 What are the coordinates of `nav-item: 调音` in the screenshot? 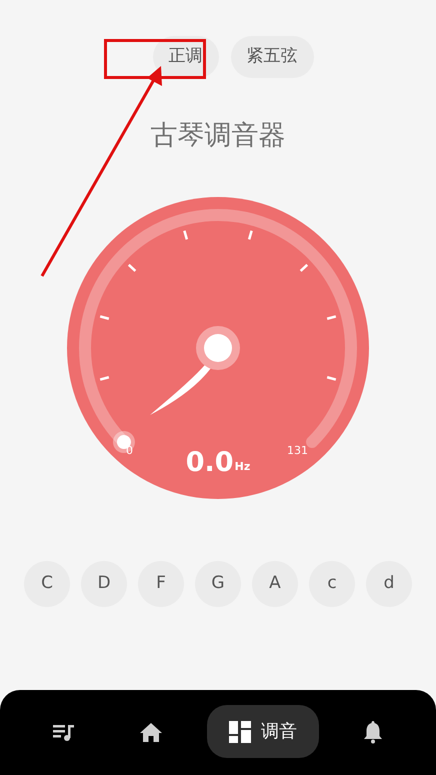 It's located at (262, 731).